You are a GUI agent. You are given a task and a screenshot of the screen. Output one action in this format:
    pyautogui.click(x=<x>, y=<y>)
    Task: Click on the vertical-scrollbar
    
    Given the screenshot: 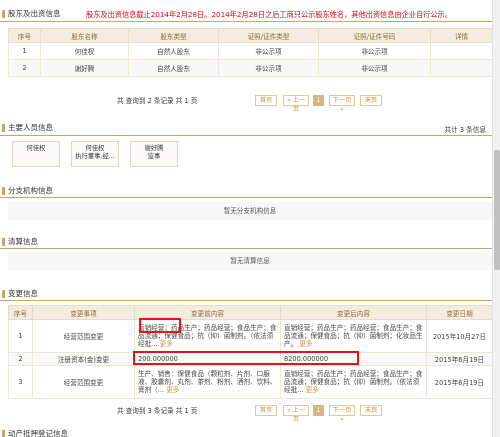 What is the action you would take?
    pyautogui.click(x=496, y=218)
    